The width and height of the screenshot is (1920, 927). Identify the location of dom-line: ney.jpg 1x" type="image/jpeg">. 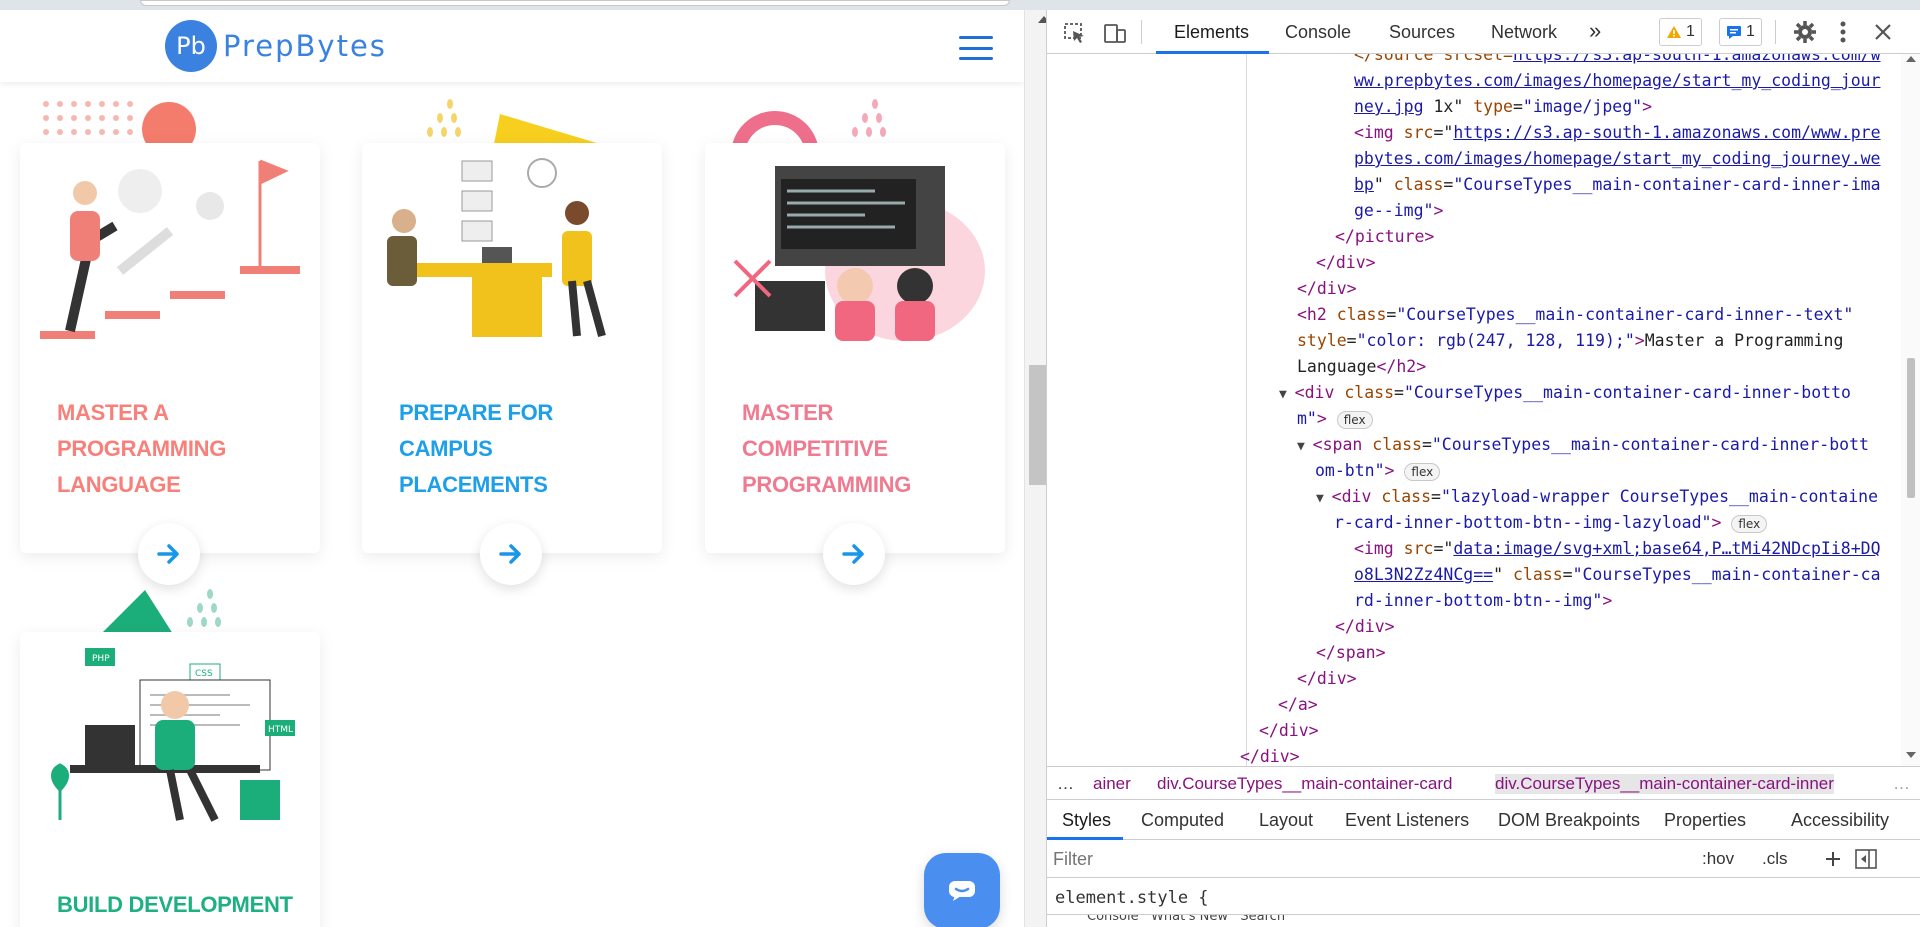
(1503, 107).